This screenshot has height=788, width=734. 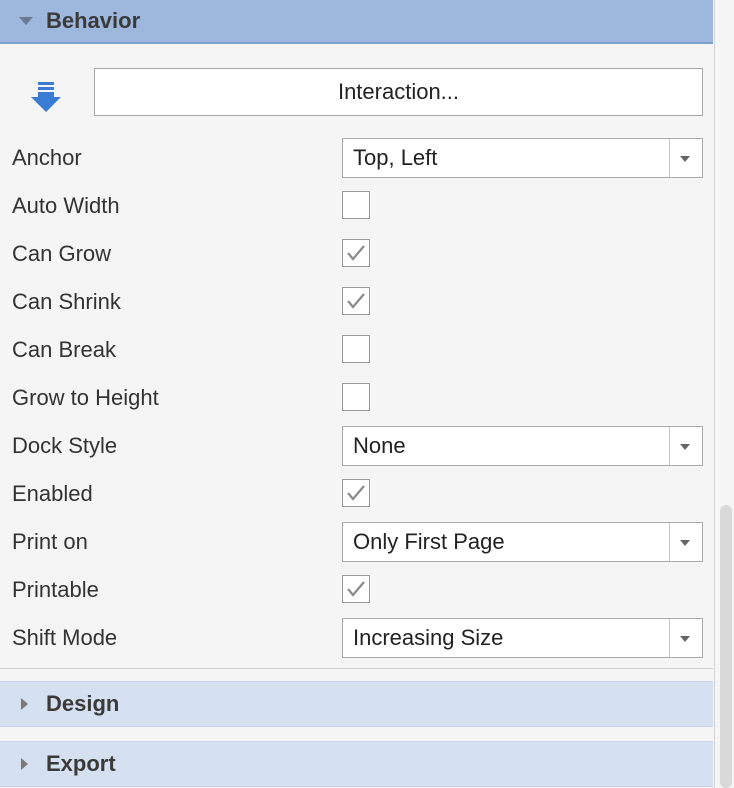 I want to click on auto-width-checkbox, so click(x=356, y=205).